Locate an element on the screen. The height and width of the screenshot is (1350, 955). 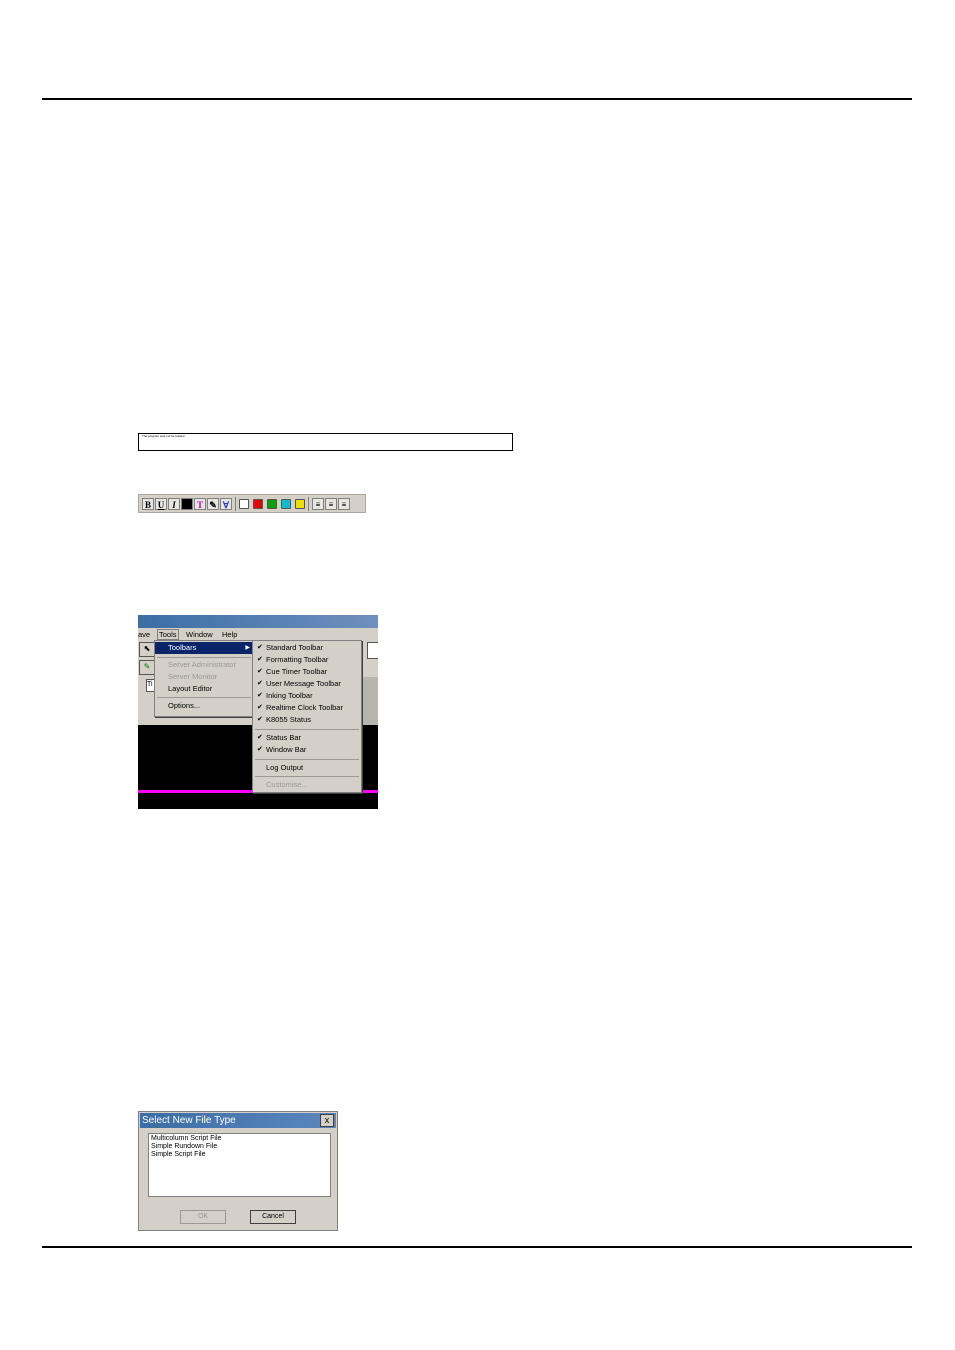
menu-tools: Tools is located at coordinates (168, 634).